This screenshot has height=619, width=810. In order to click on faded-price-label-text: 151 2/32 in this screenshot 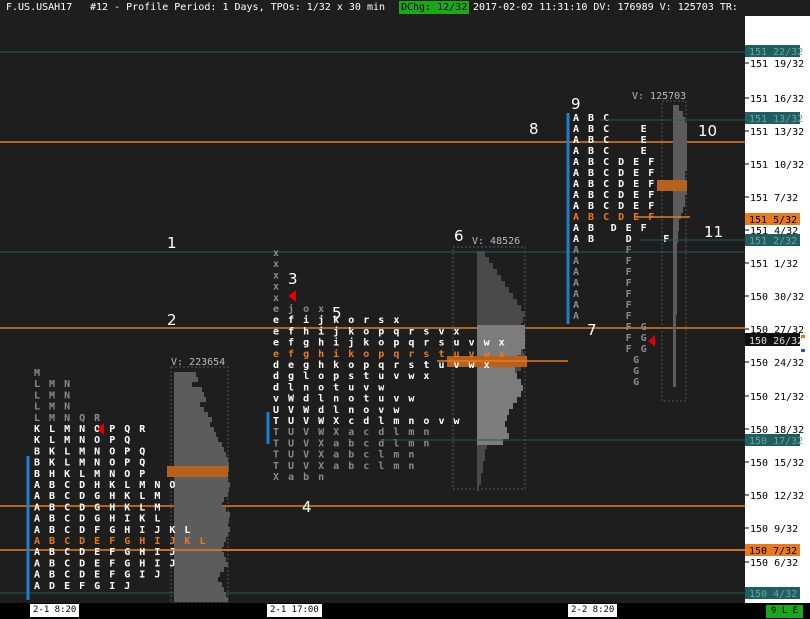, I will do `click(773, 241)`.